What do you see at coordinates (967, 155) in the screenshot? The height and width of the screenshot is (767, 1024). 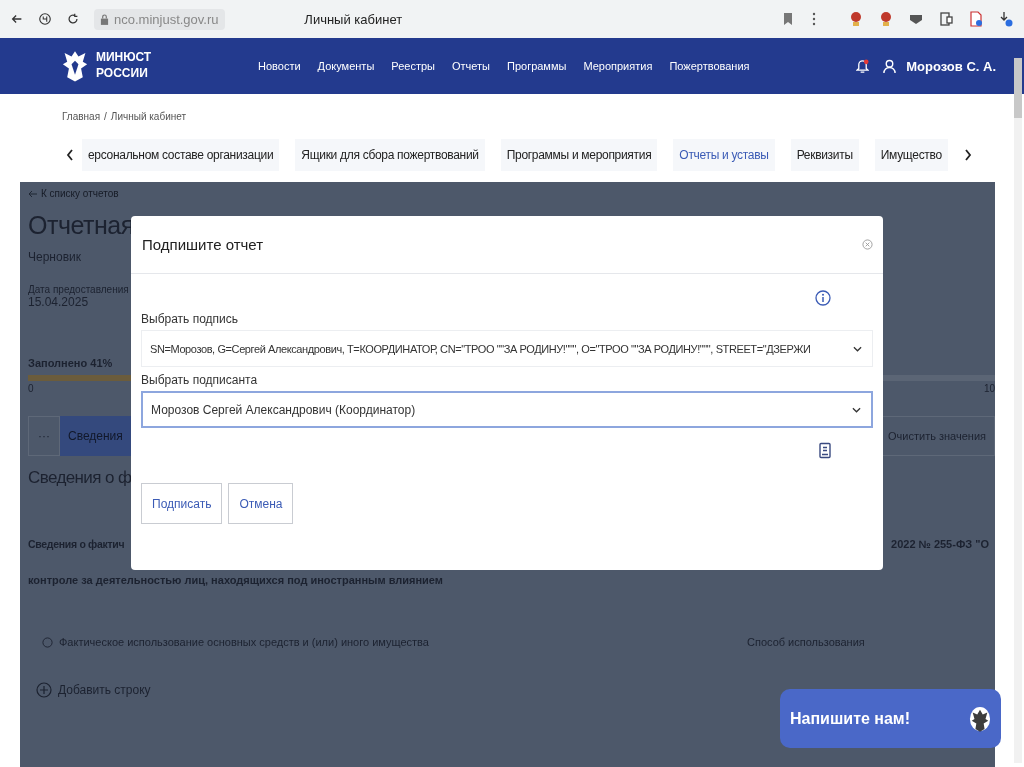 I see `chevron-right-icon` at bounding box center [967, 155].